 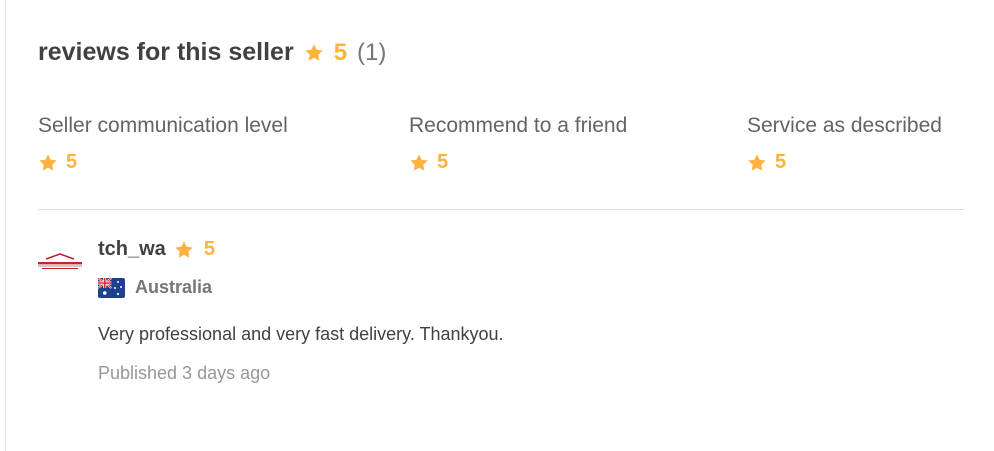 What do you see at coordinates (163, 144) in the screenshot?
I see `breakdown-communication: Seller communication level 5` at bounding box center [163, 144].